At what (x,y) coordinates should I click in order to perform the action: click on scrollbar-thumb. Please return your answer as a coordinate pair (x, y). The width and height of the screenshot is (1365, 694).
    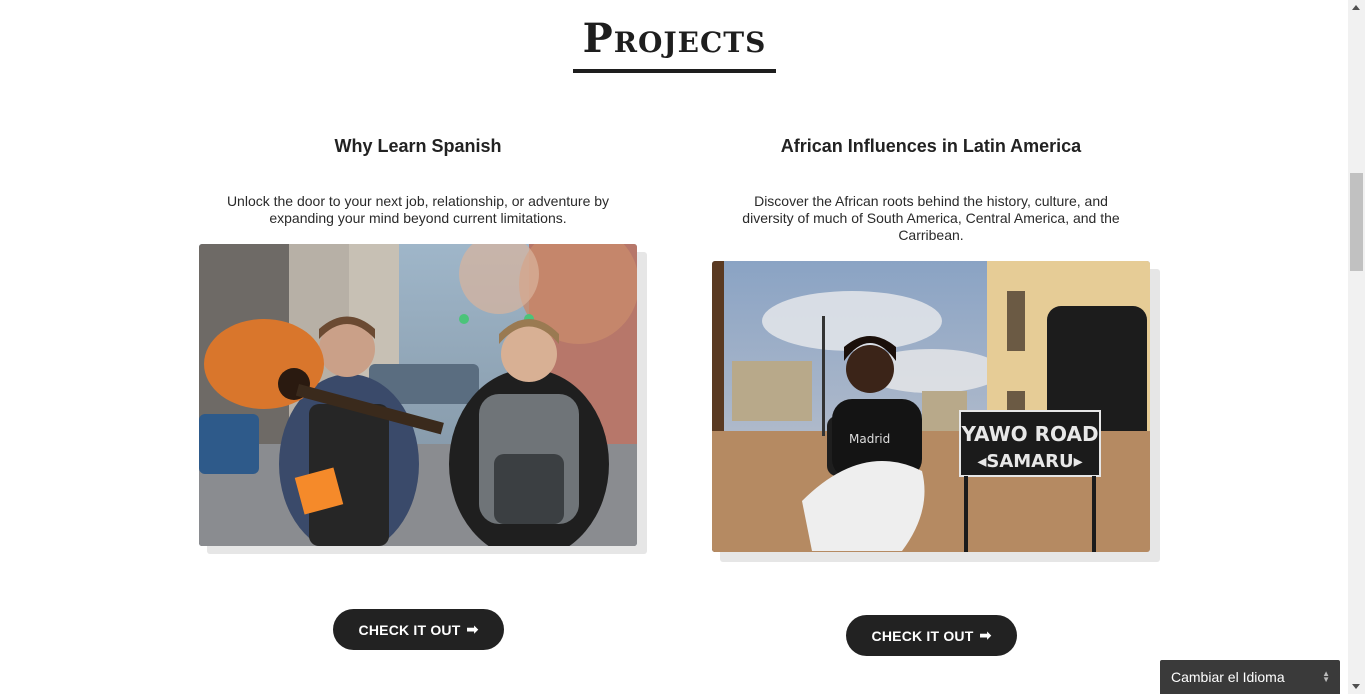
    Looking at the image, I should click on (1356, 222).